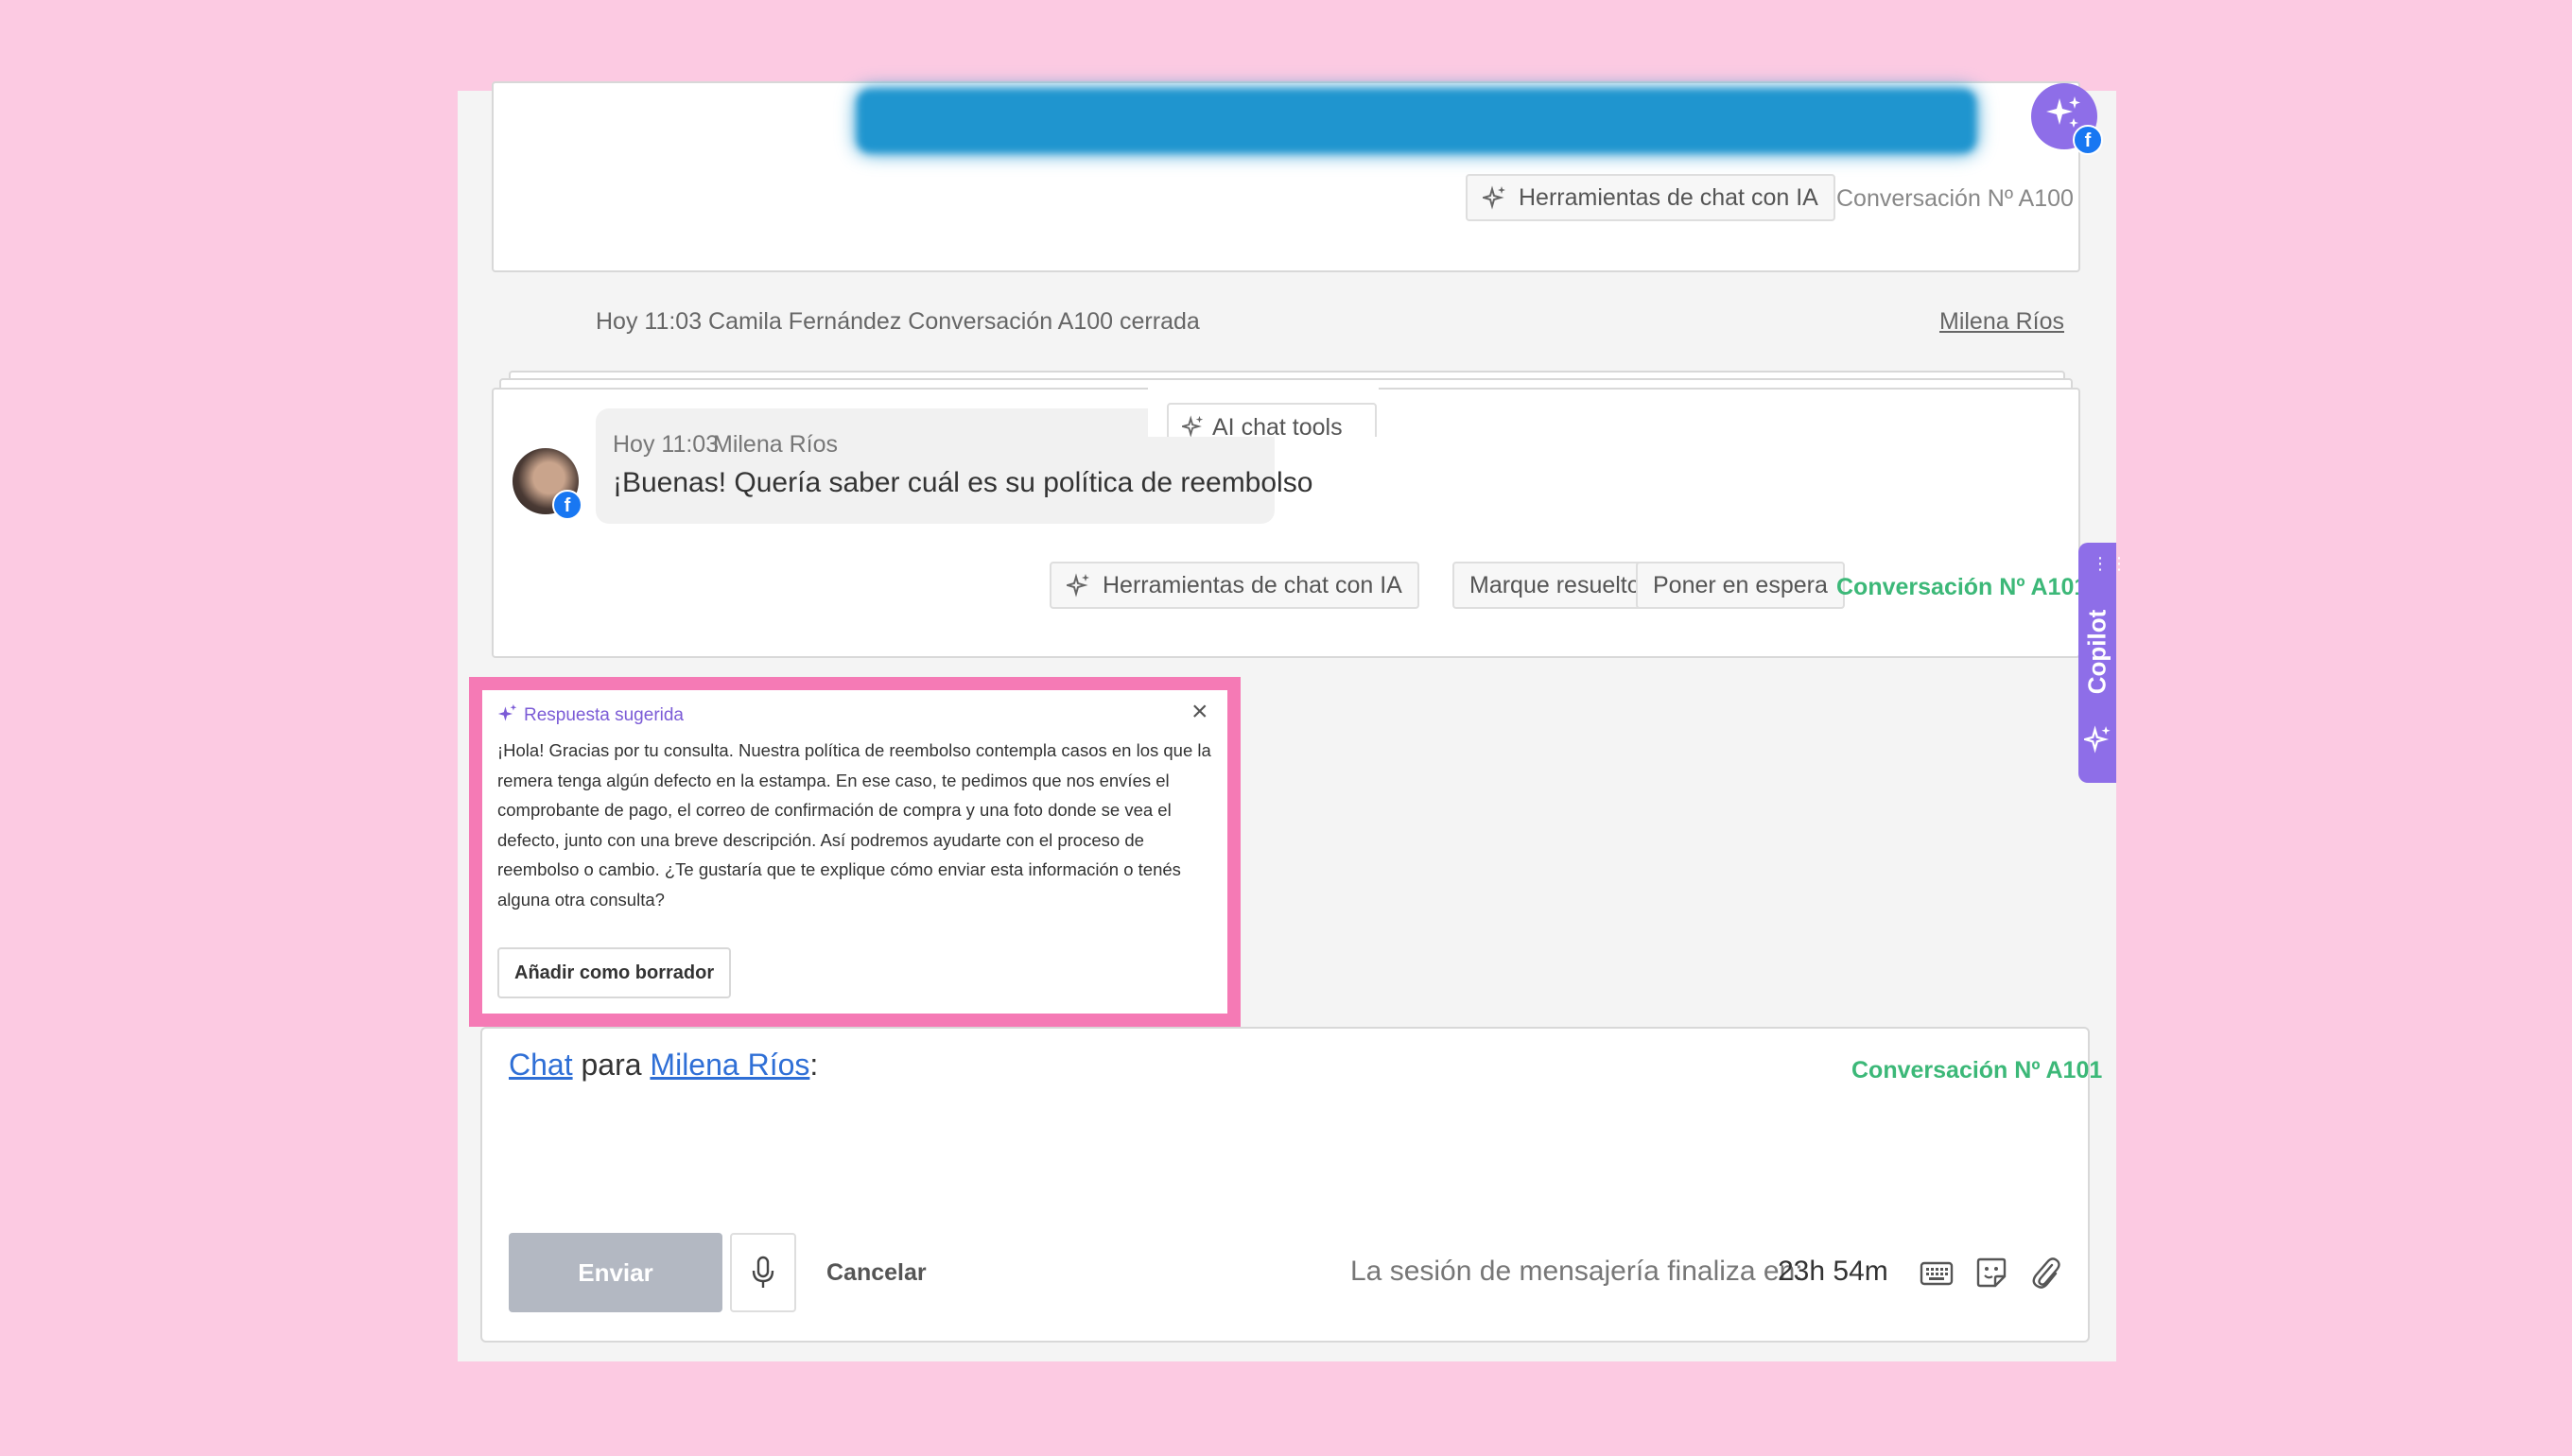 Image resolution: width=2572 pixels, height=1456 pixels. I want to click on add-as-draft-label: Añadir como borrador, so click(614, 972).